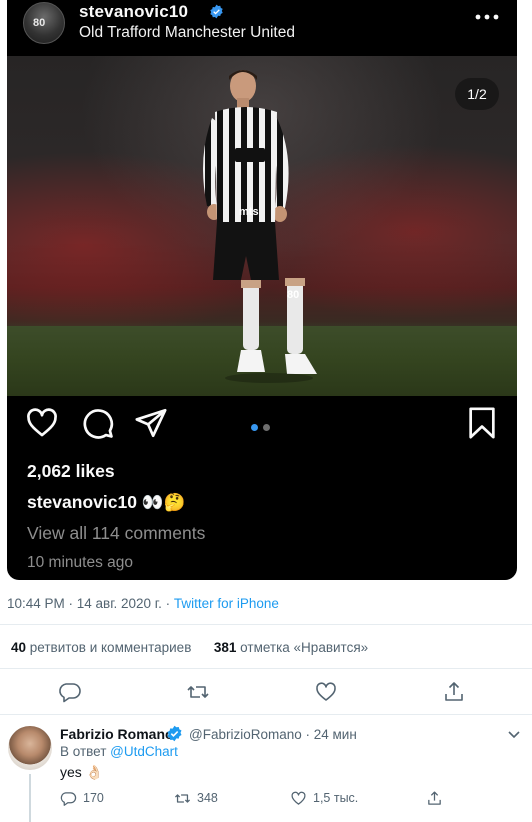 The image size is (532, 822). What do you see at coordinates (82, 798) in the screenshot?
I see `reply-reply-button: 170` at bounding box center [82, 798].